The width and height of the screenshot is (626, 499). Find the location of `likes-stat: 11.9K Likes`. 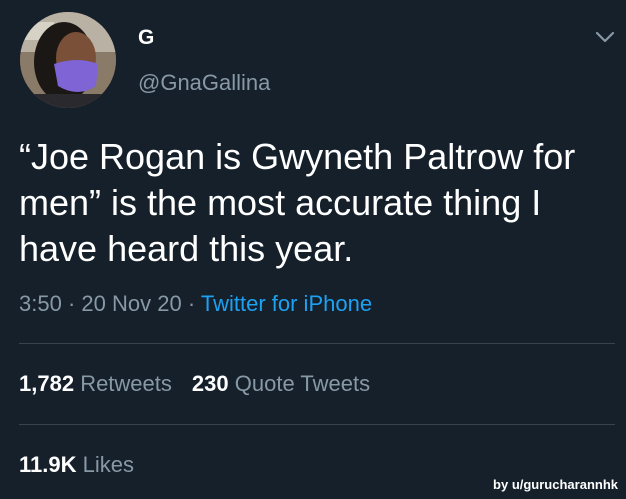

likes-stat: 11.9K Likes is located at coordinates (76, 465).